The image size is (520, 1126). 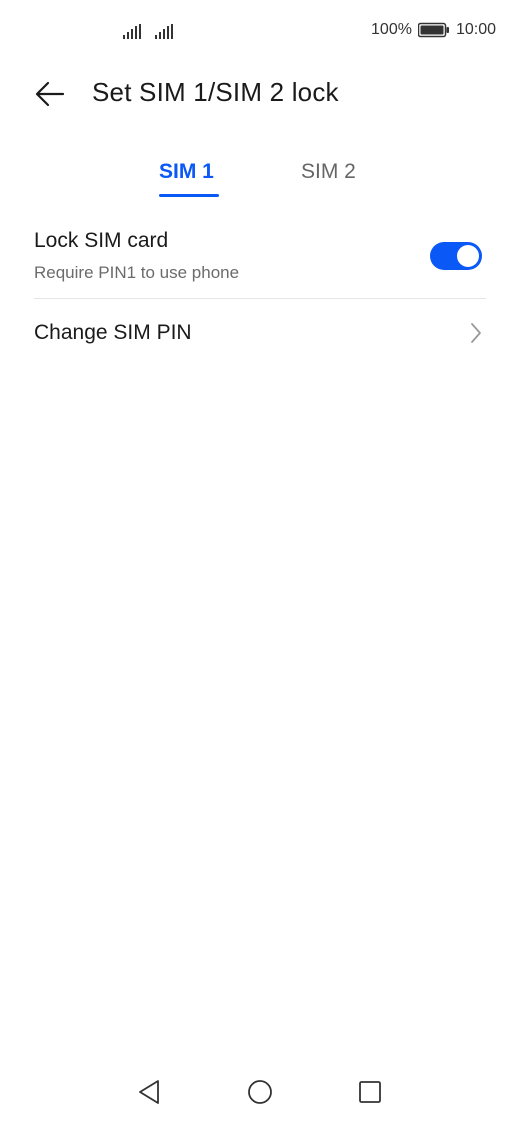 I want to click on nav-home-button, so click(x=260, y=1092).